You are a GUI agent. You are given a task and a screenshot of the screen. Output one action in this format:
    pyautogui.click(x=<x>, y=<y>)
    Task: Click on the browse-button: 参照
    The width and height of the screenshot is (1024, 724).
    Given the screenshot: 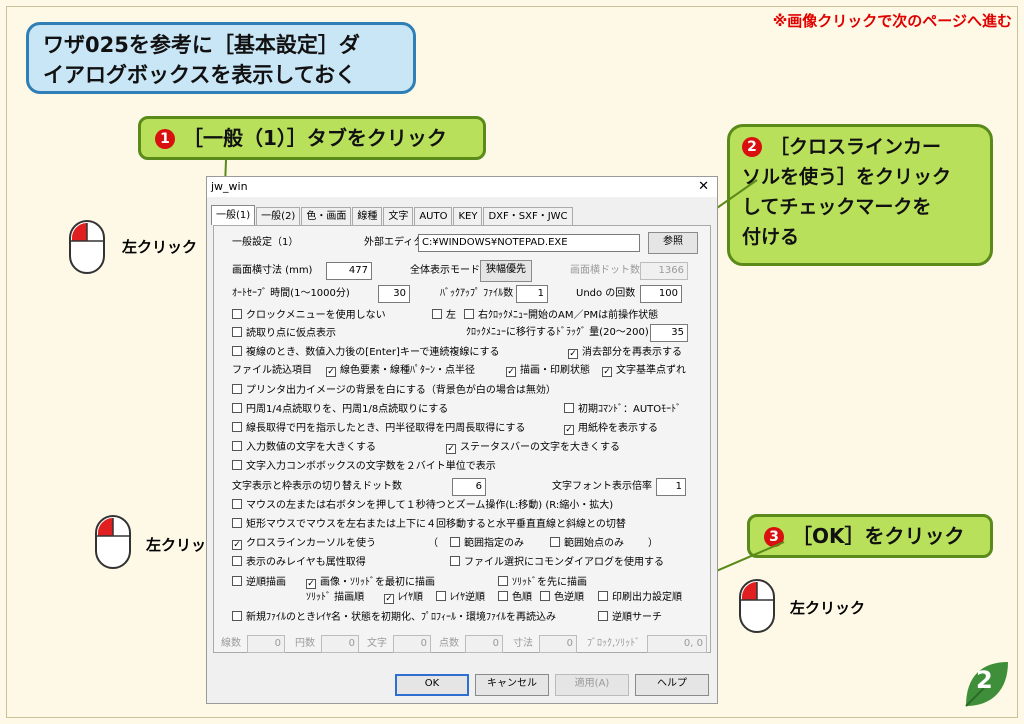 What is the action you would take?
    pyautogui.click(x=673, y=243)
    